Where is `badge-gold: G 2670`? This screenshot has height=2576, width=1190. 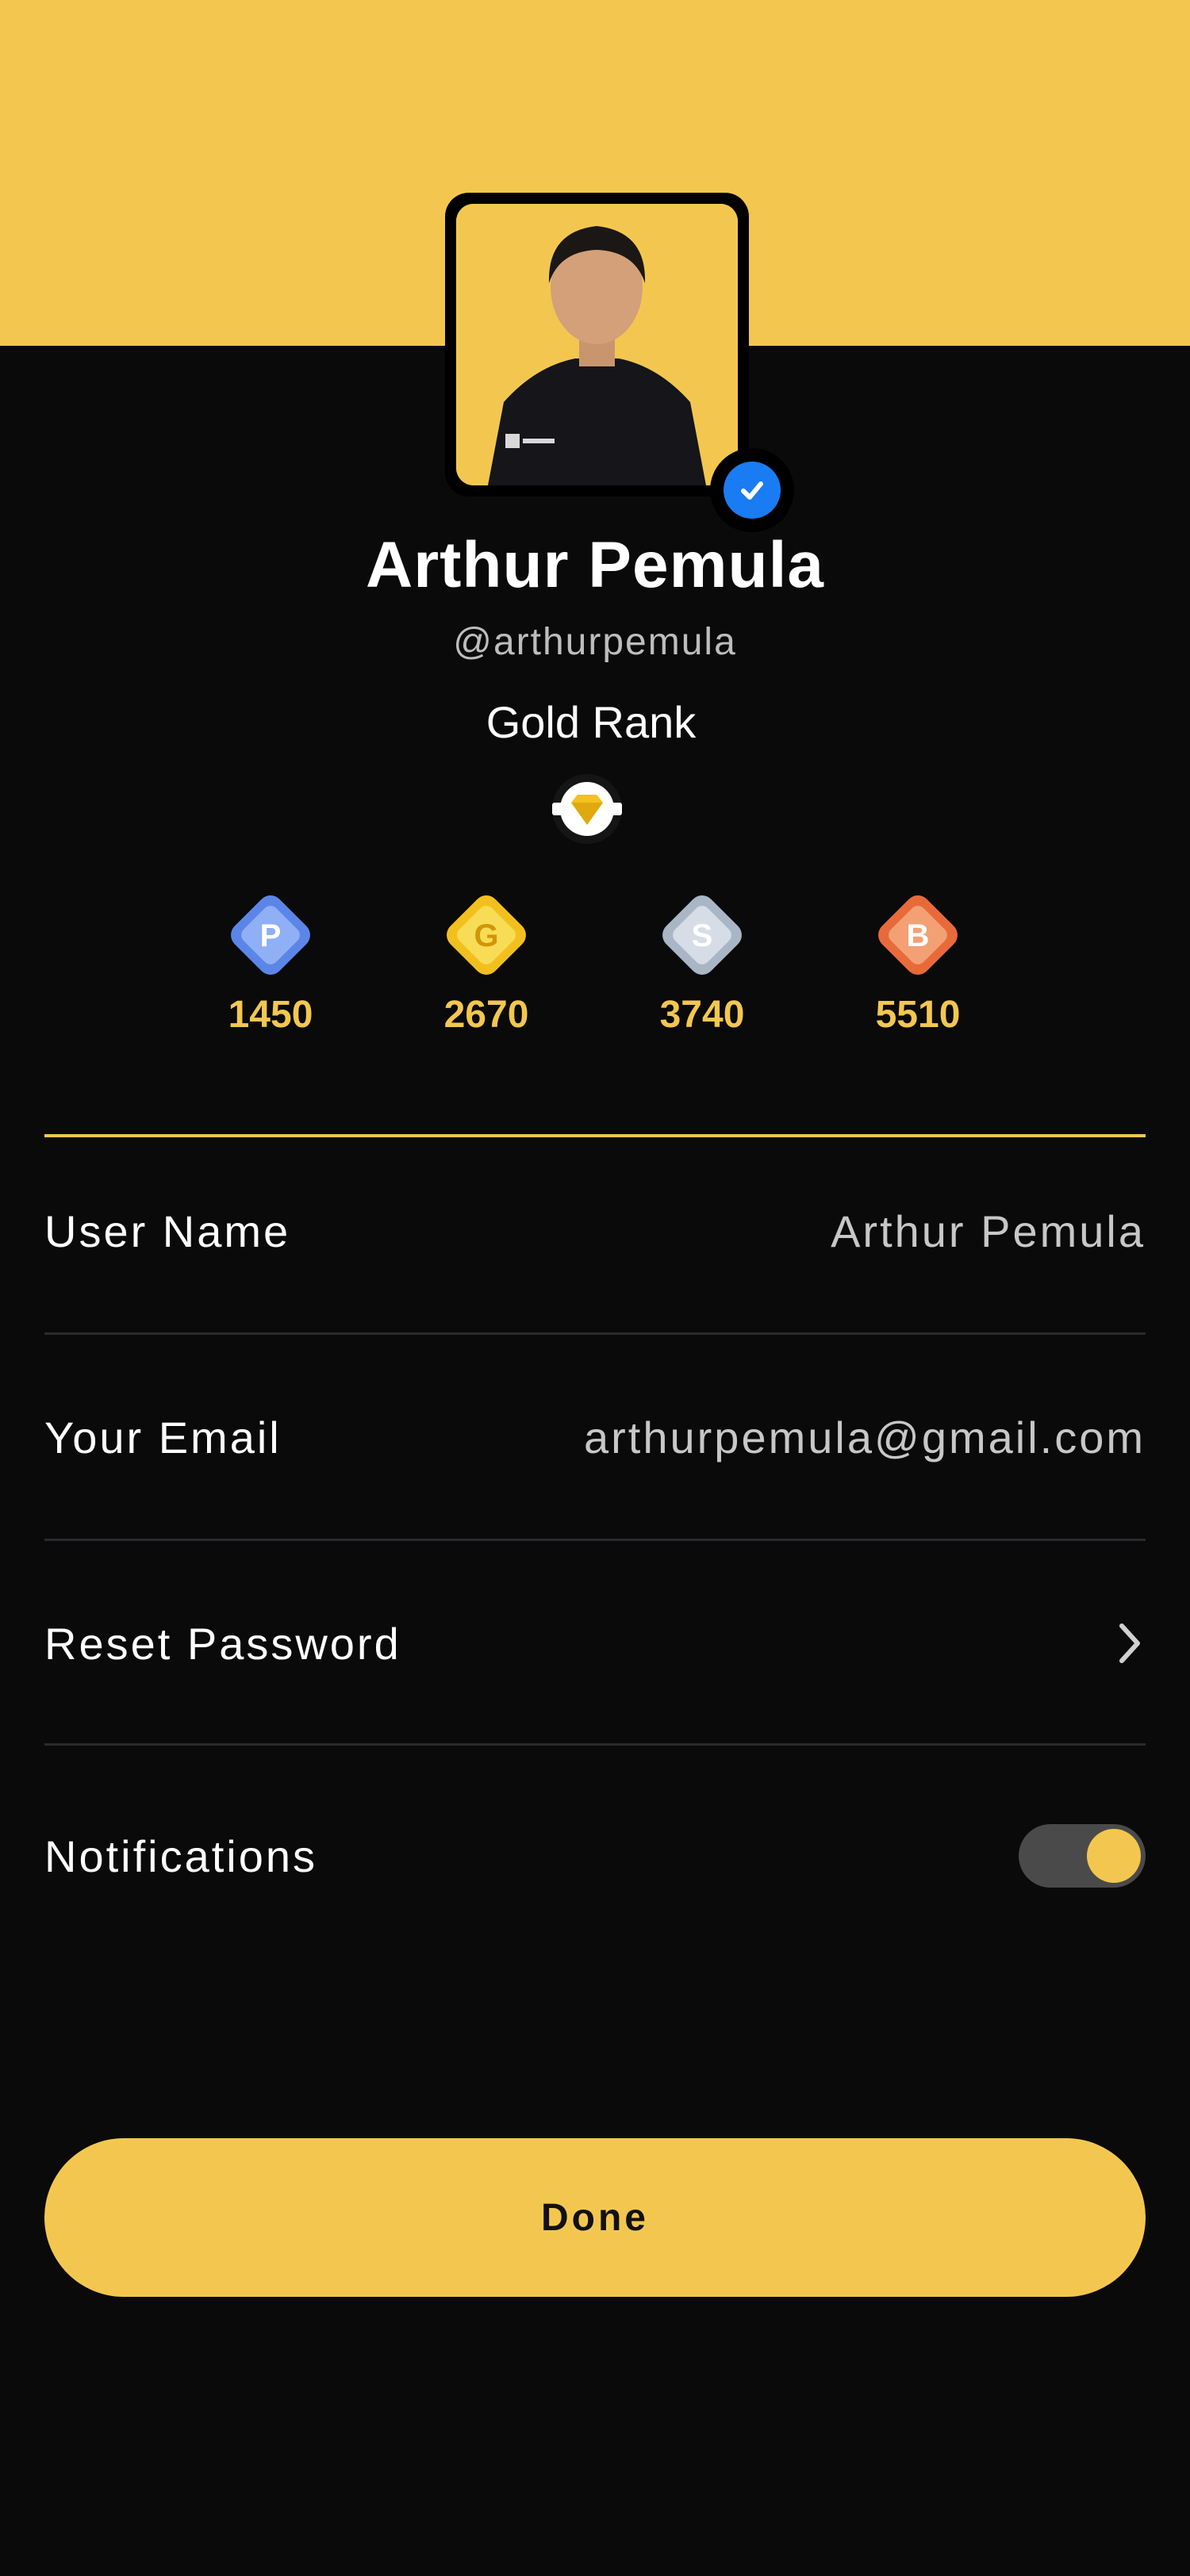
badge-gold: G 2670 is located at coordinates (486, 963).